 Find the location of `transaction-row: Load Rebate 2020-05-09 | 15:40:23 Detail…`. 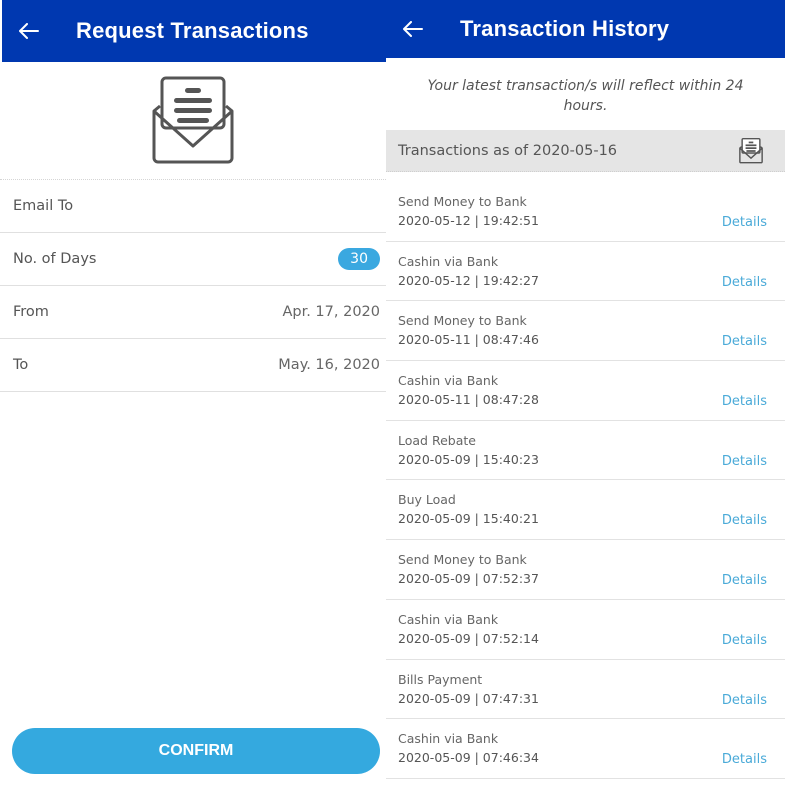

transaction-row: Load Rebate 2020-05-09 | 15:40:23 Detail… is located at coordinates (585, 451).